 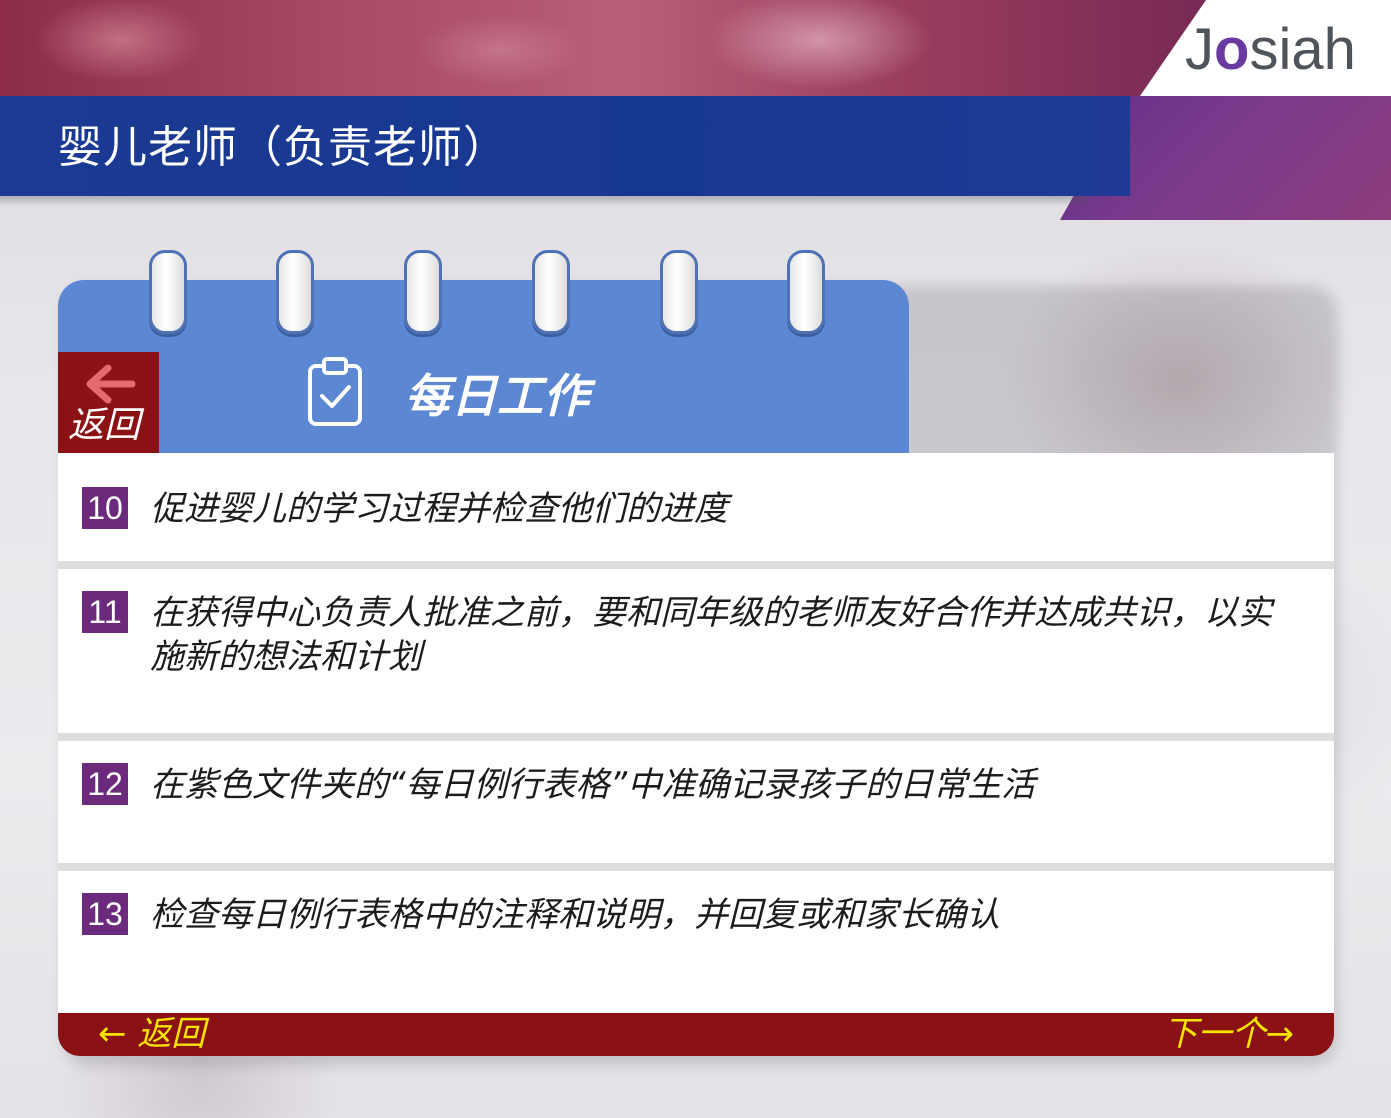 What do you see at coordinates (439, 509) in the screenshot?
I see `task-text: 促进婴儿的学习过程并检查他们的进度` at bounding box center [439, 509].